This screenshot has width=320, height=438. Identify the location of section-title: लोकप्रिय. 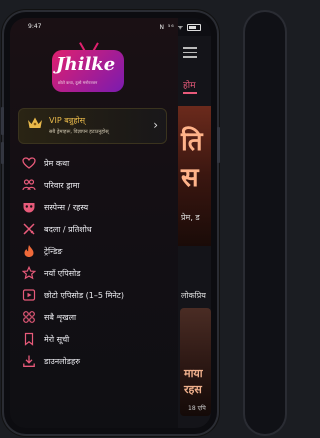
(193, 295).